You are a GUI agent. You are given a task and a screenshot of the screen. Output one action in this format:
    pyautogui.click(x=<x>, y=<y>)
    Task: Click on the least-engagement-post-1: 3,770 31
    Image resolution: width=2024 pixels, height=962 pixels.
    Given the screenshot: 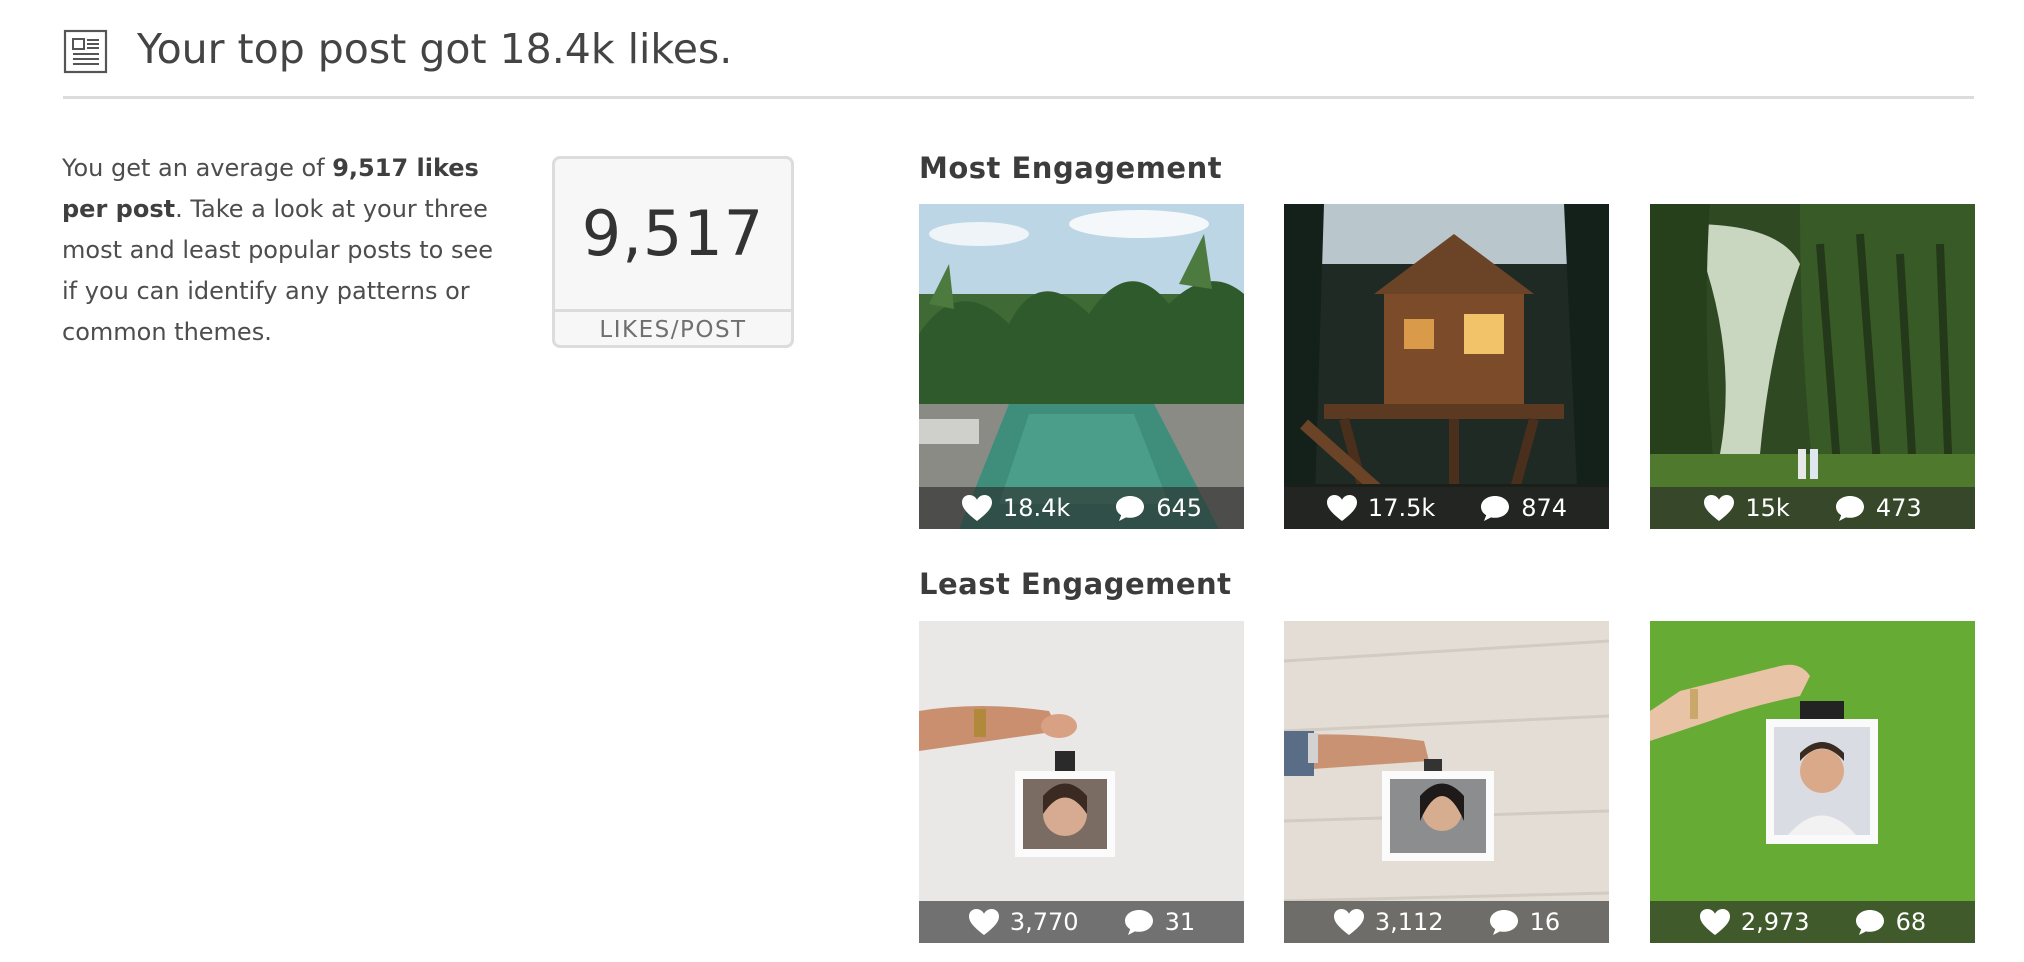 What is the action you would take?
    pyautogui.click(x=1081, y=782)
    